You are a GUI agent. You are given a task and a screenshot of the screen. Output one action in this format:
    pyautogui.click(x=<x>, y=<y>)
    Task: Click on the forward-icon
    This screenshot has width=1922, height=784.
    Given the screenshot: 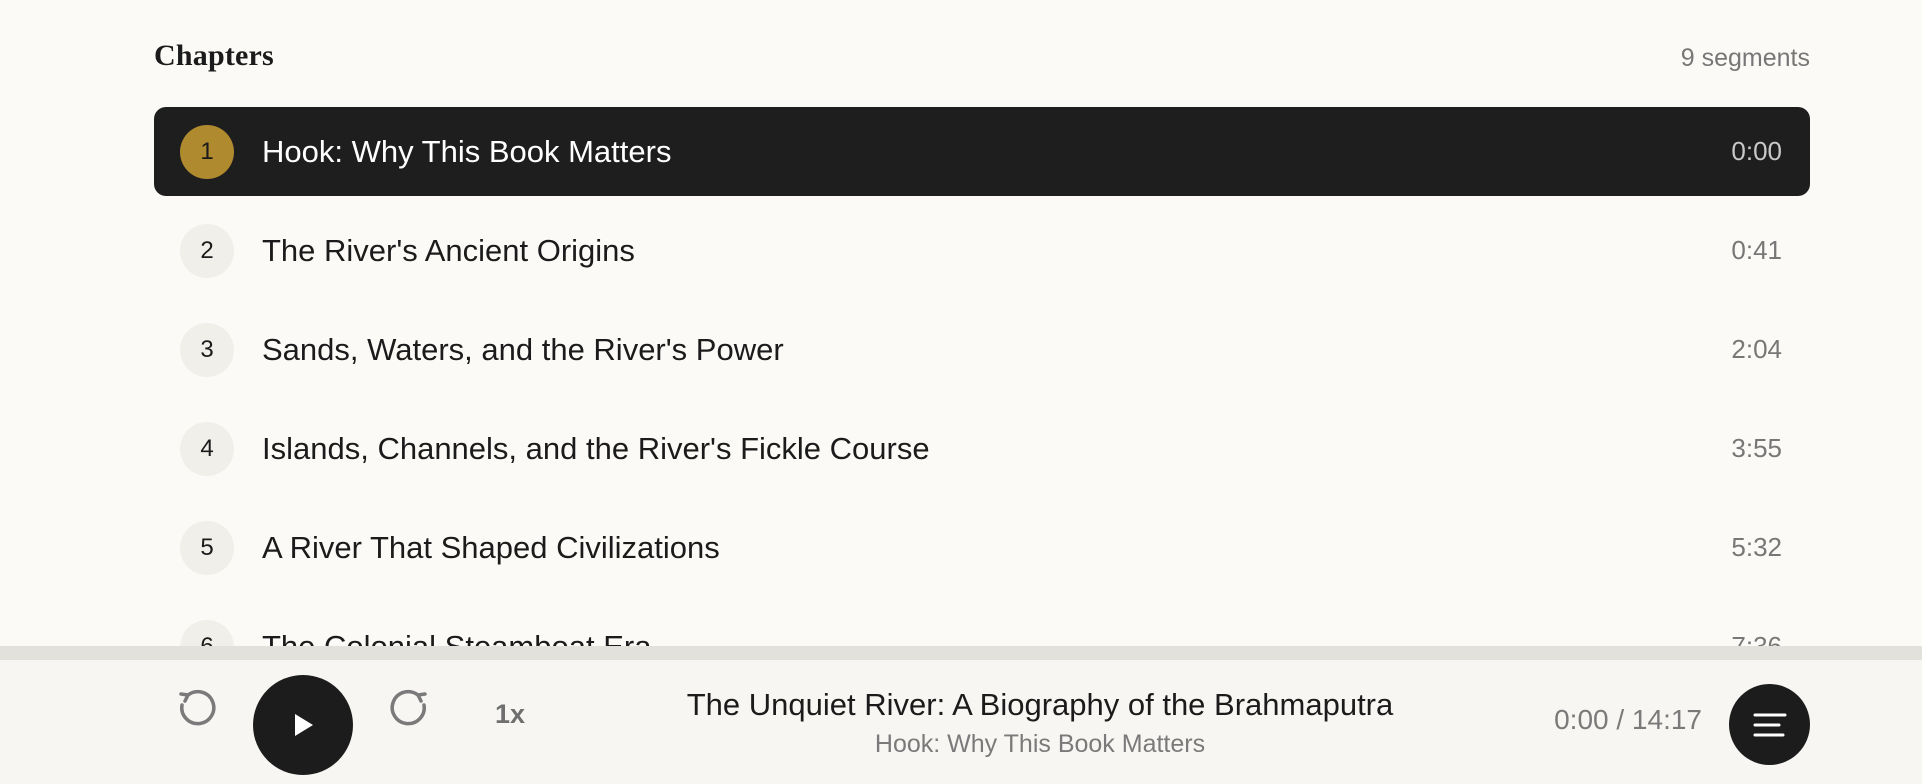 What is the action you would take?
    pyautogui.click(x=408, y=707)
    